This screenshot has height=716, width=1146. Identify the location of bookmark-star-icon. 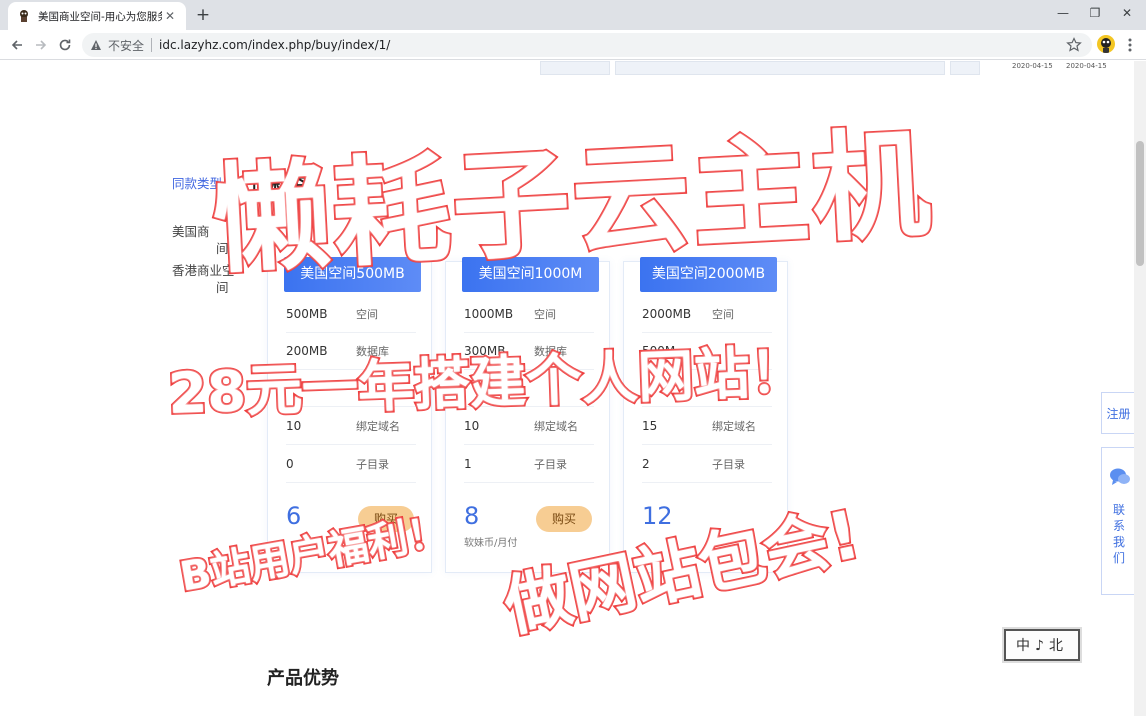
(1074, 45).